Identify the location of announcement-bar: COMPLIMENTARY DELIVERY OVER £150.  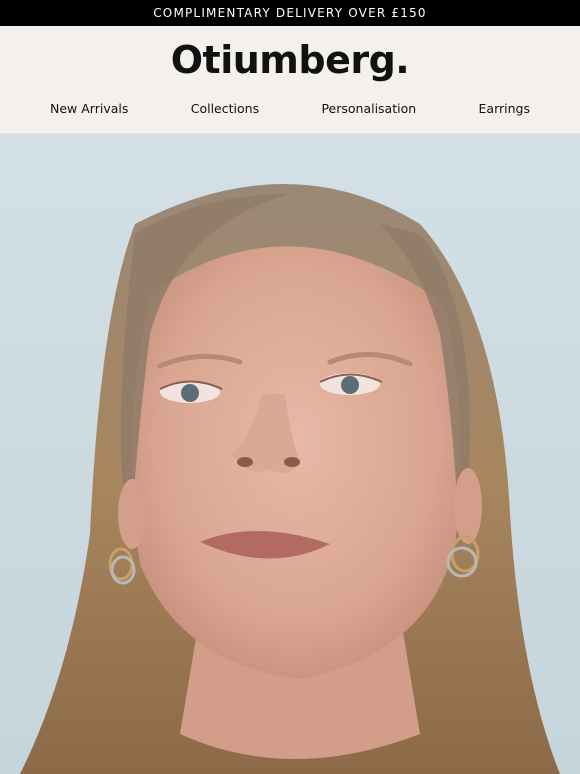
(290, 13).